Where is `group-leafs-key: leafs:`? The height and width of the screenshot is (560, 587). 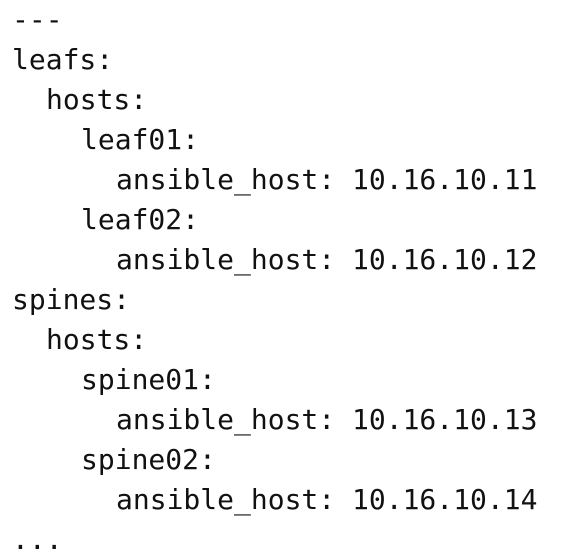 group-leafs-key: leafs: is located at coordinates (63, 59).